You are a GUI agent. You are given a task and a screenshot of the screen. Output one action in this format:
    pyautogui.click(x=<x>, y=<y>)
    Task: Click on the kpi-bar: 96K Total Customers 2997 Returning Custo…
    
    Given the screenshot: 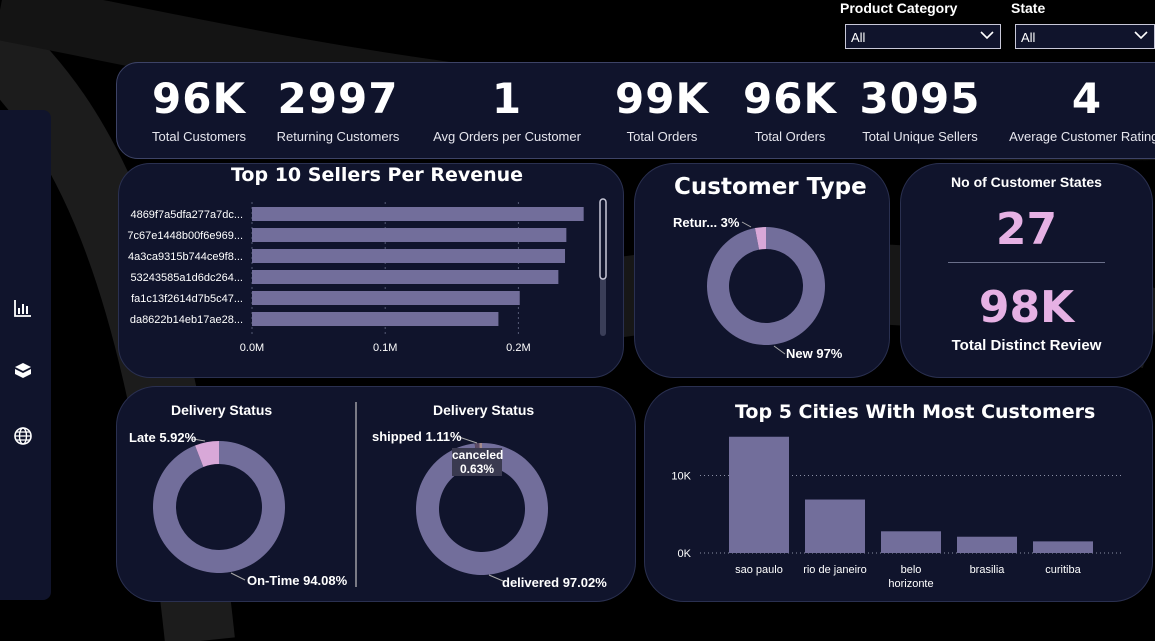 What is the action you would take?
    pyautogui.click(x=635, y=110)
    